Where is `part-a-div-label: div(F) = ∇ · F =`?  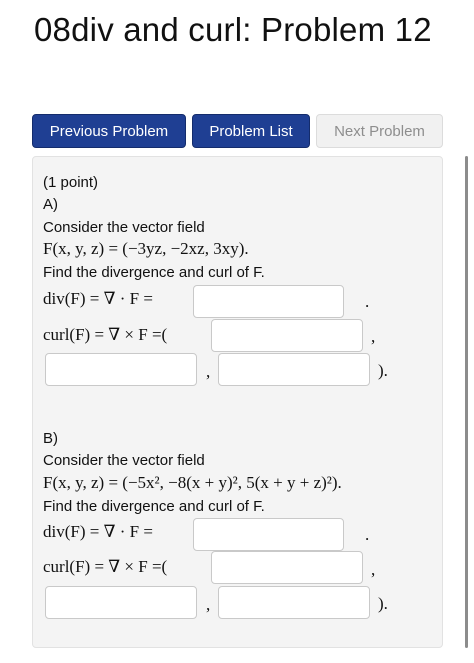
part-a-div-label: div(F) = ∇ · F = is located at coordinates (98, 298).